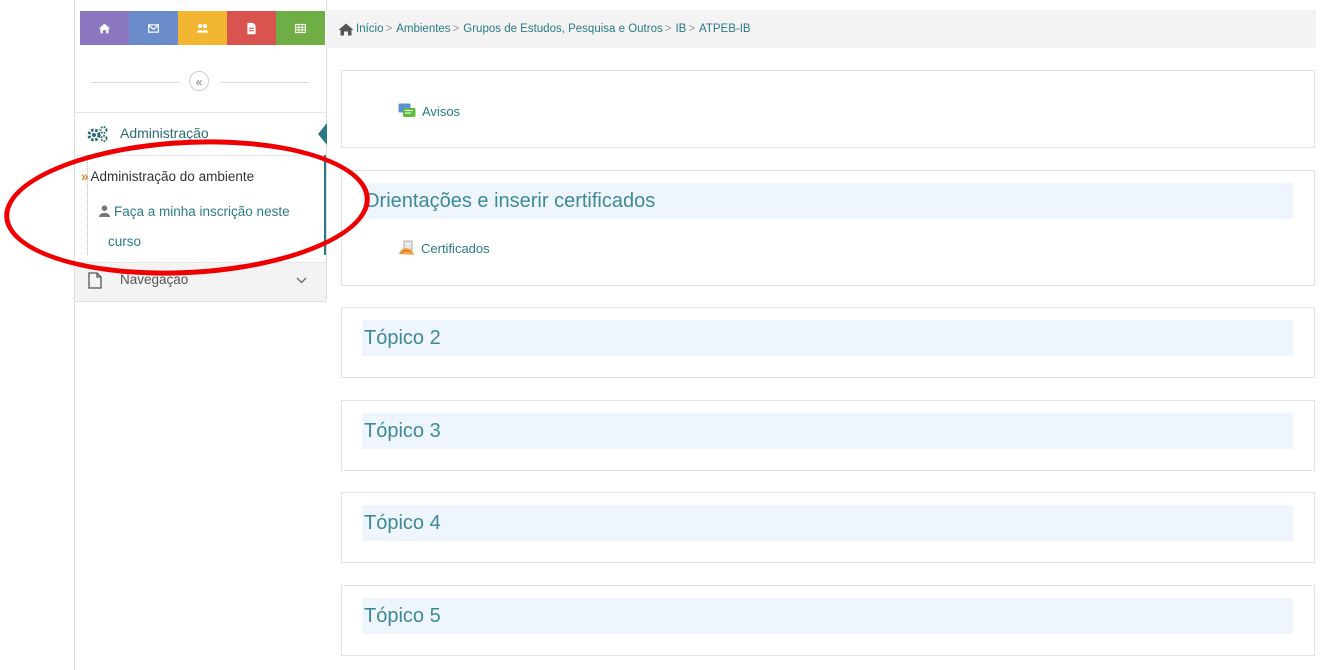  I want to click on gears-icon, so click(97, 134).